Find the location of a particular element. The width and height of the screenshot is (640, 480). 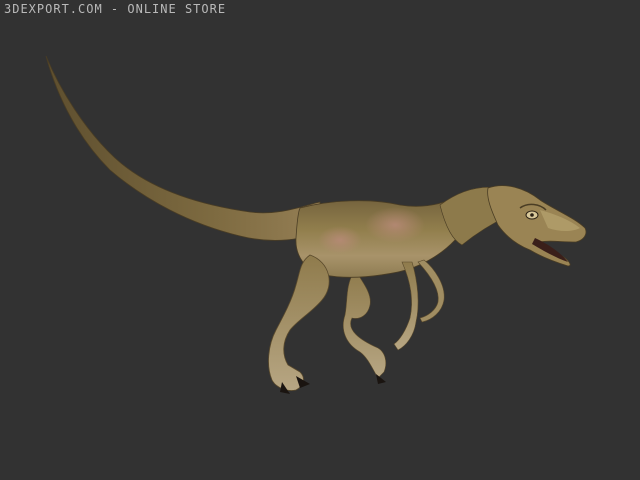

near-arm is located at coordinates (406, 306).